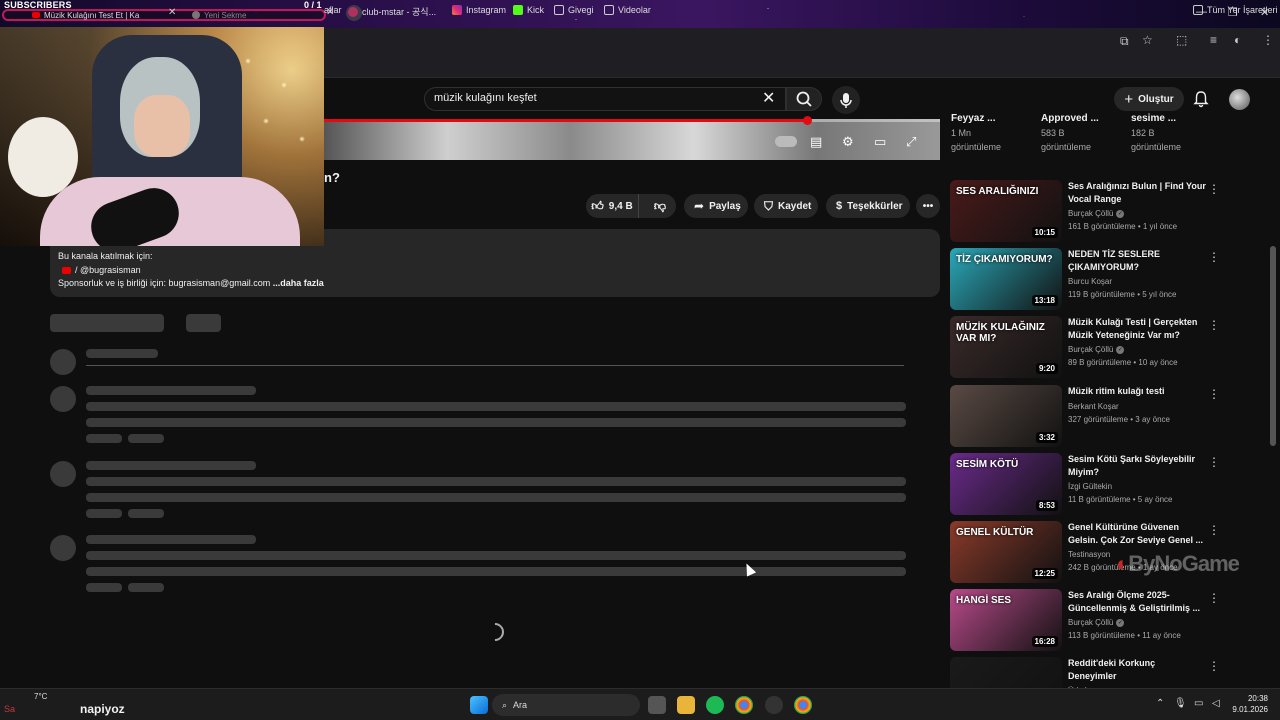 The image size is (1280, 720). I want to click on shelf-item: Approved ... 583 B görüntüleme, so click(1070, 133).